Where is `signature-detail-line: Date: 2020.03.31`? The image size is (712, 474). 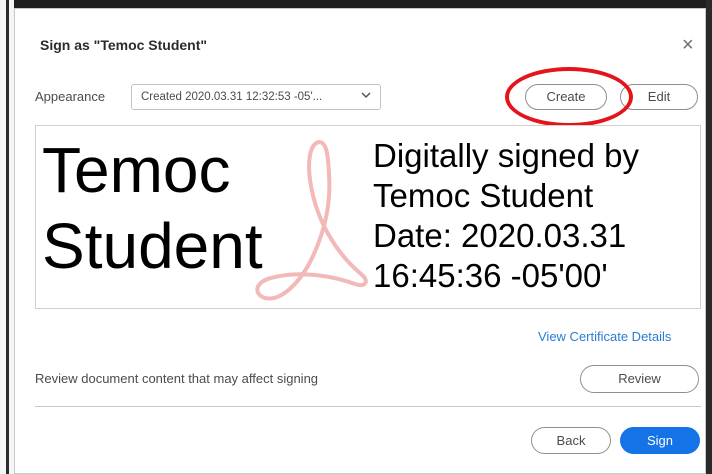 signature-detail-line: Date: 2020.03.31 is located at coordinates (500, 235).